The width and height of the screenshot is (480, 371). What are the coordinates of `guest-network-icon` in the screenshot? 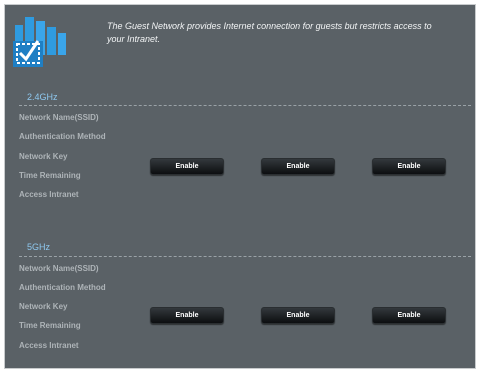 It's located at (39, 42).